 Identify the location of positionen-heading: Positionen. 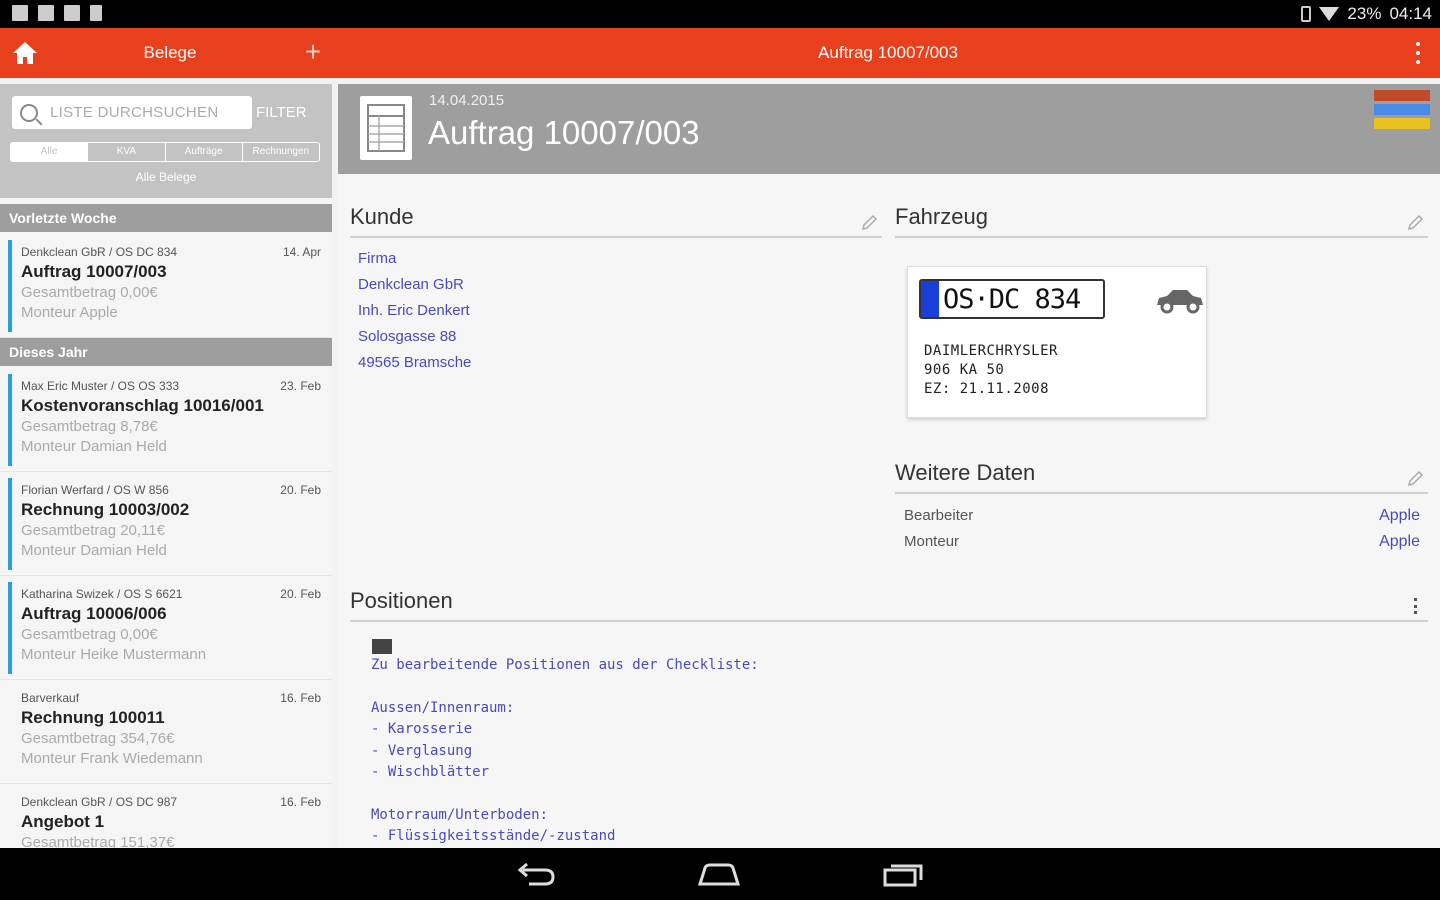
(401, 600).